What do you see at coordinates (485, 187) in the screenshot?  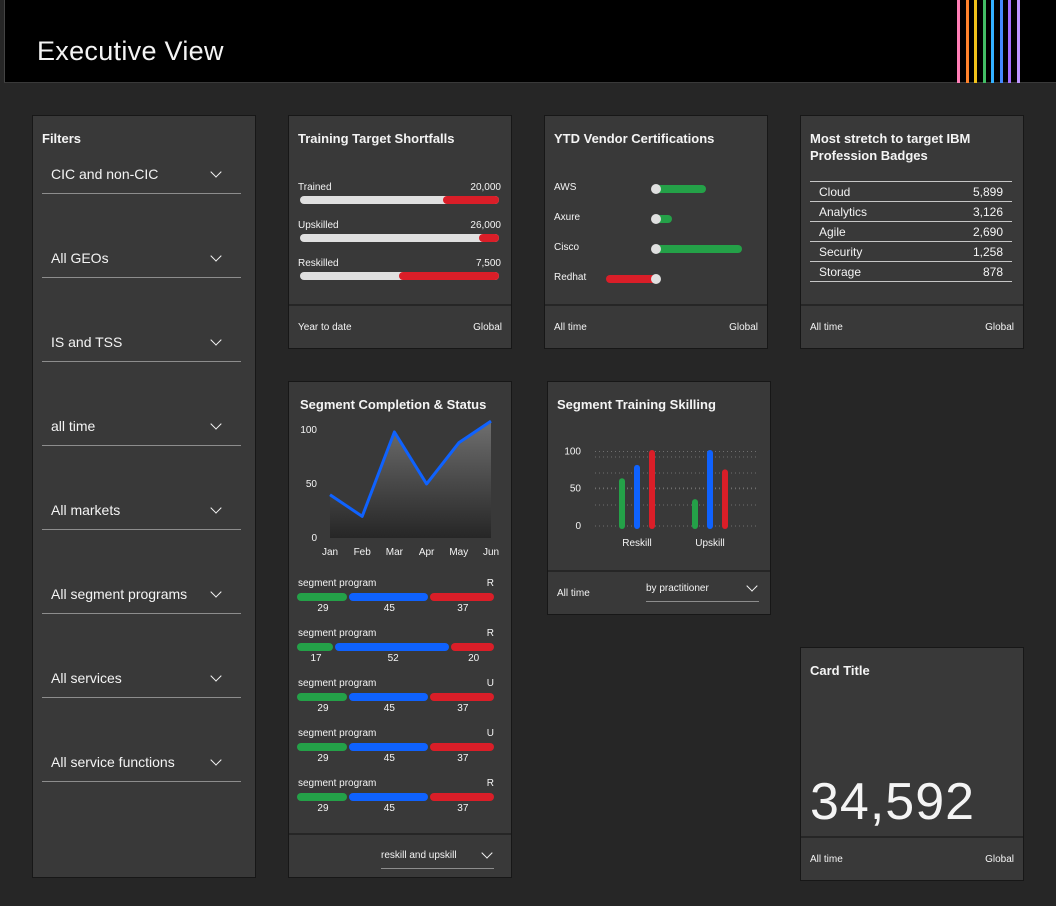 I see `shortfall-value: 20,000` at bounding box center [485, 187].